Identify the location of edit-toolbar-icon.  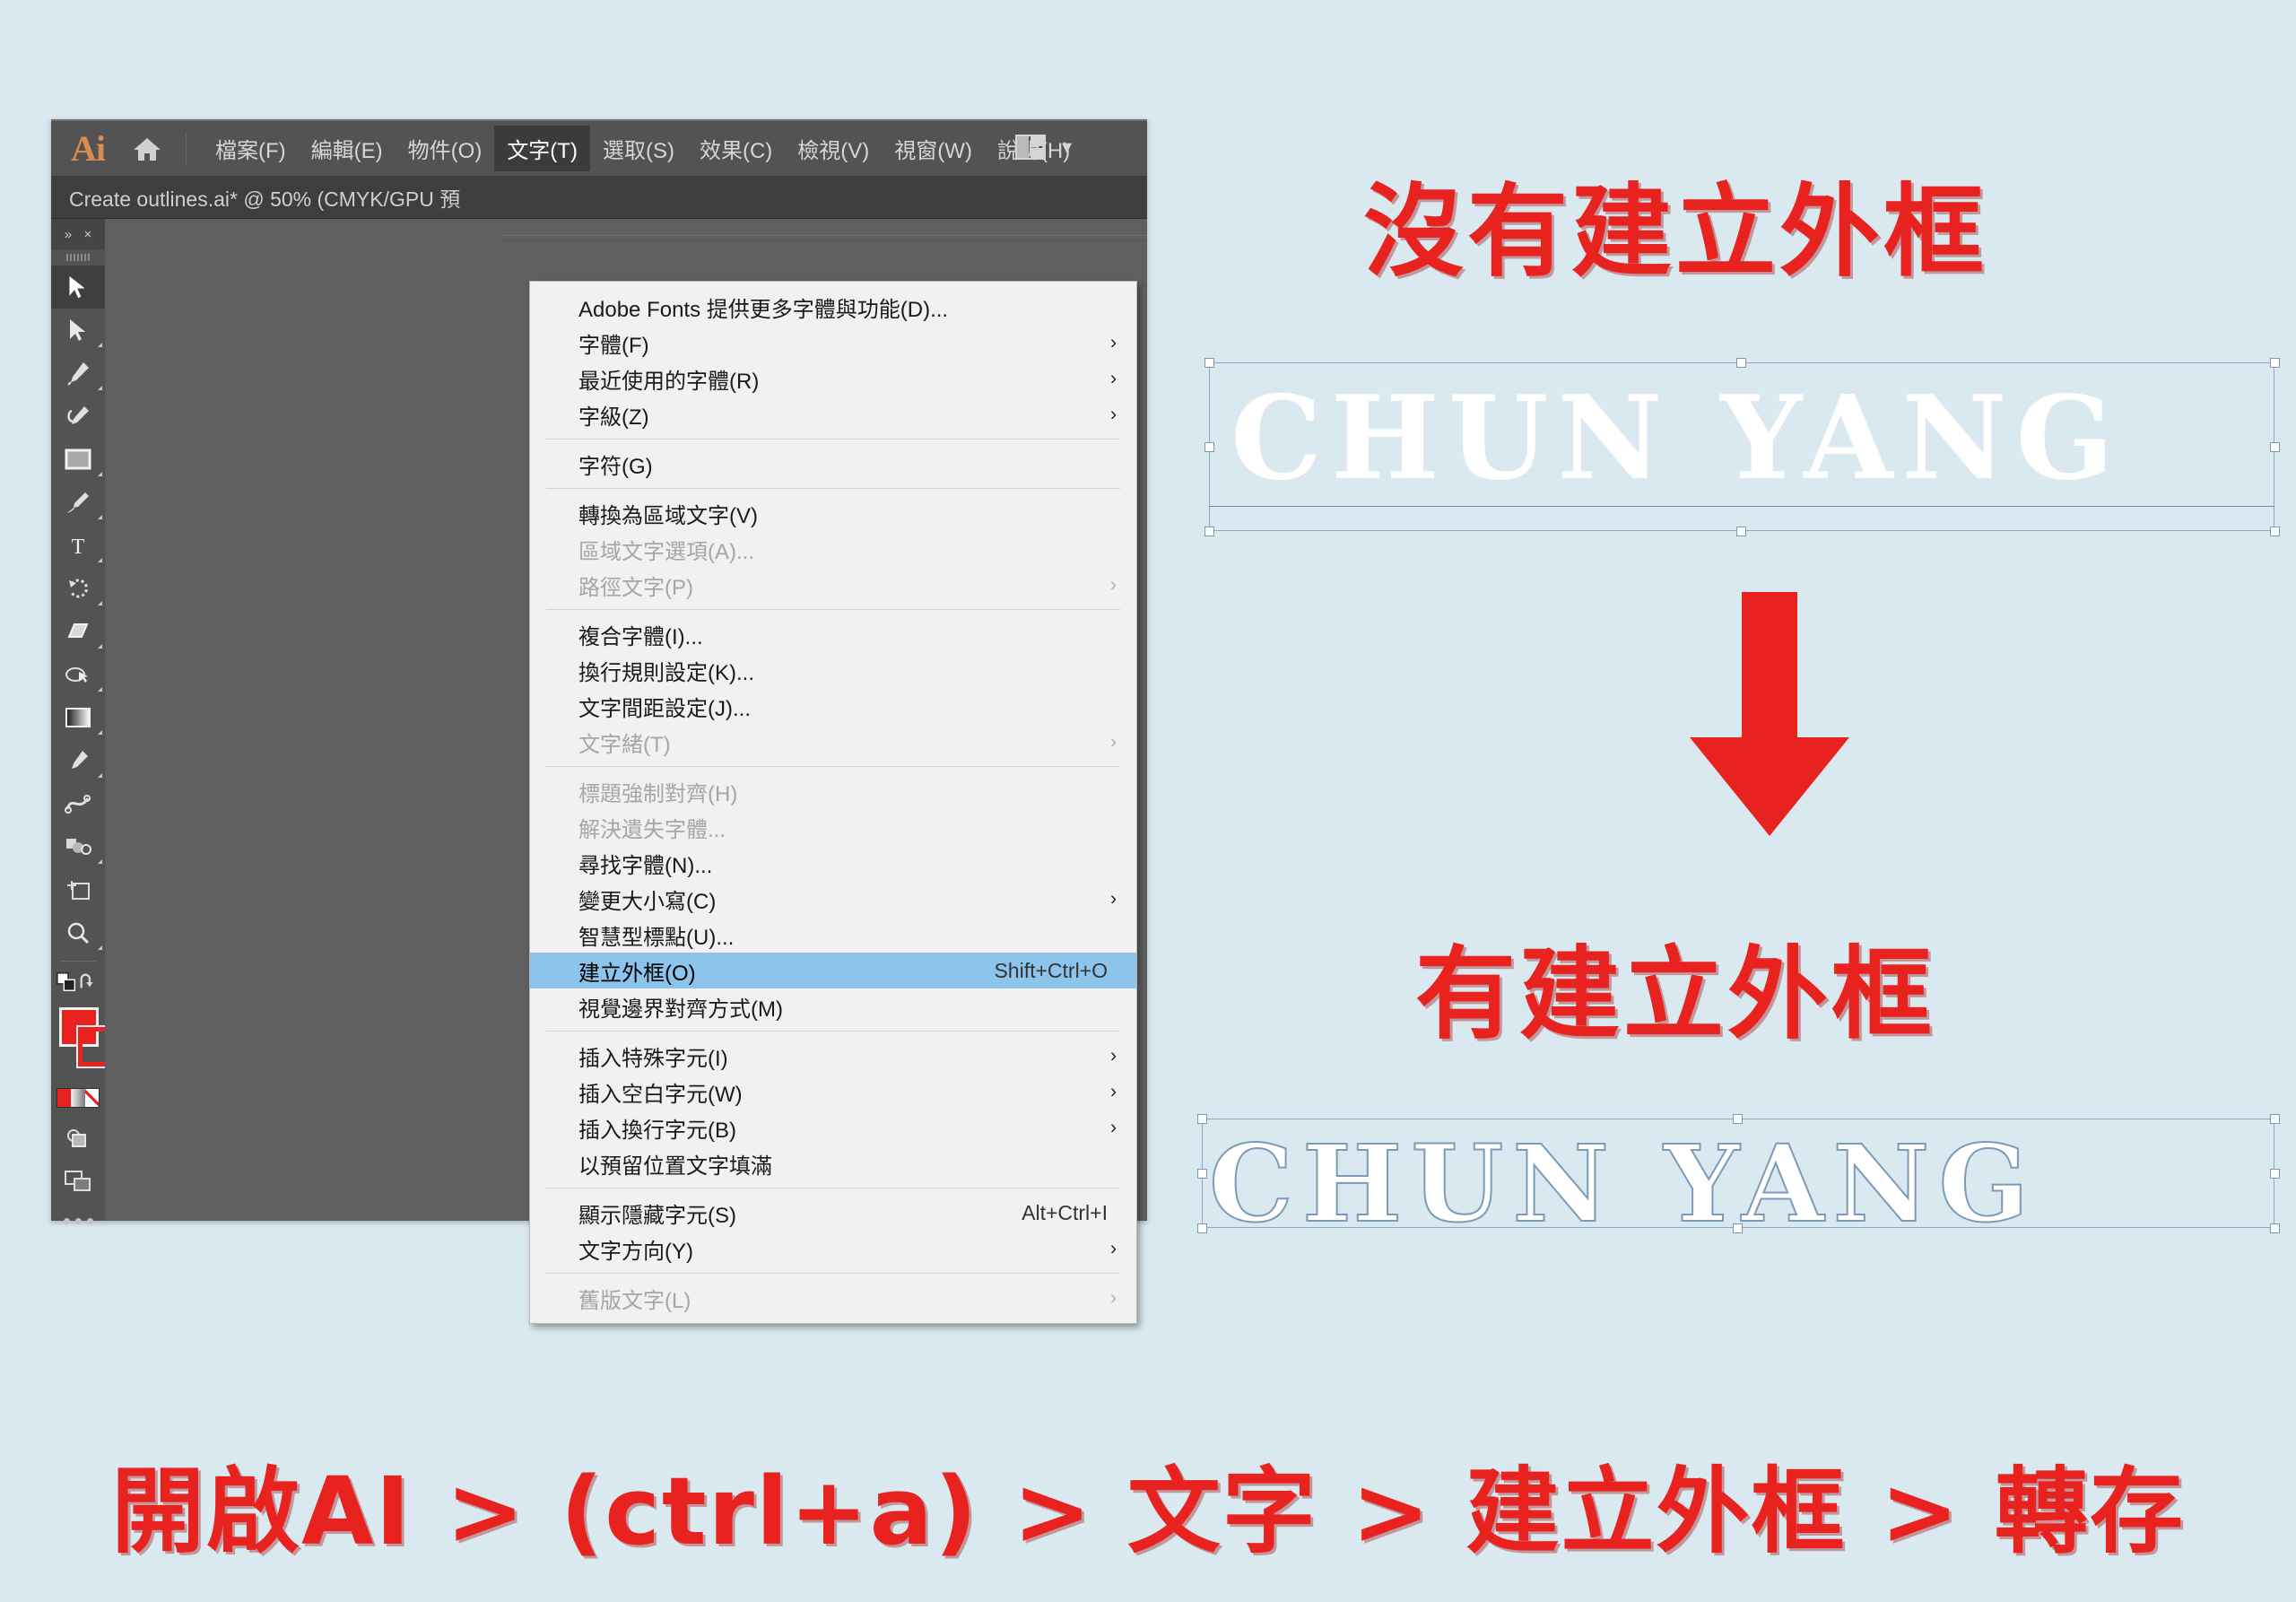
(78, 1221).